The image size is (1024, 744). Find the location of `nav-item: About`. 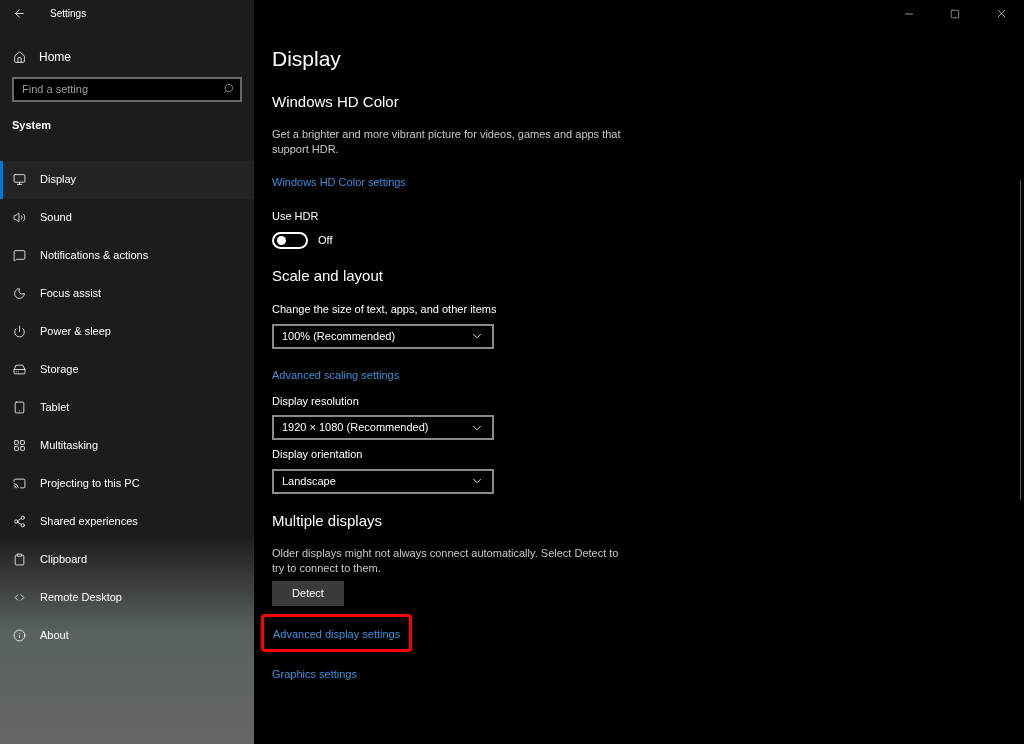

nav-item: About is located at coordinates (127, 635).